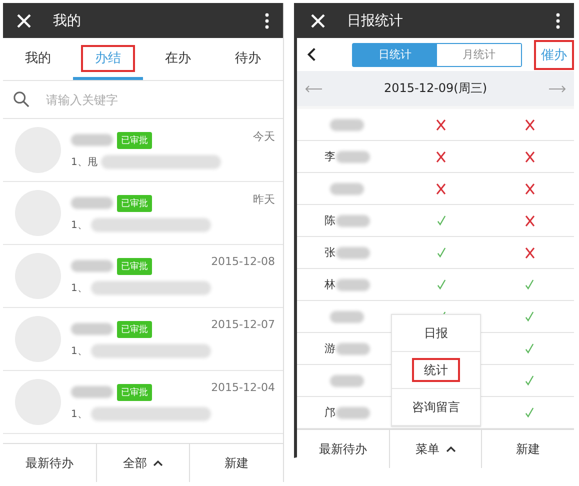 Image resolution: width=579 pixels, height=486 pixels. Describe the element at coordinates (143, 402) in the screenshot. I see `list-item: 已审批 1、 2015-12-04` at that location.